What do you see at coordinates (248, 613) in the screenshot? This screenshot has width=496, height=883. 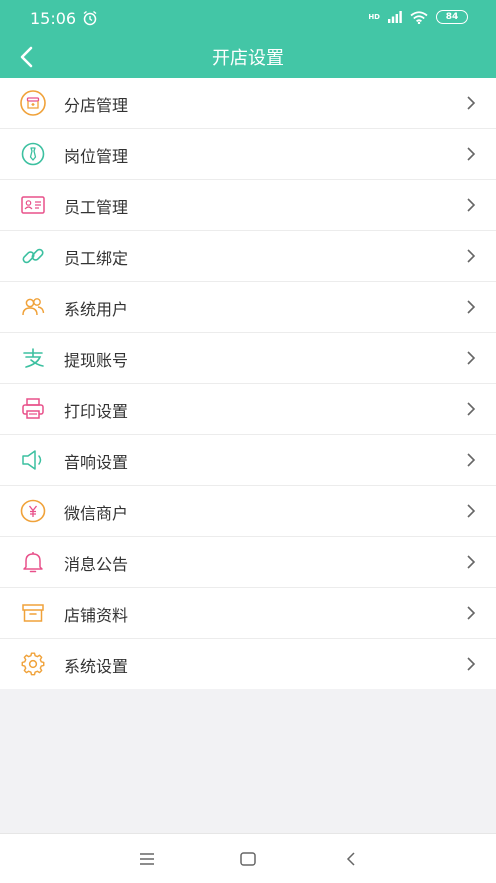 I see `menu-item-shop-profile: 店铺资料` at bounding box center [248, 613].